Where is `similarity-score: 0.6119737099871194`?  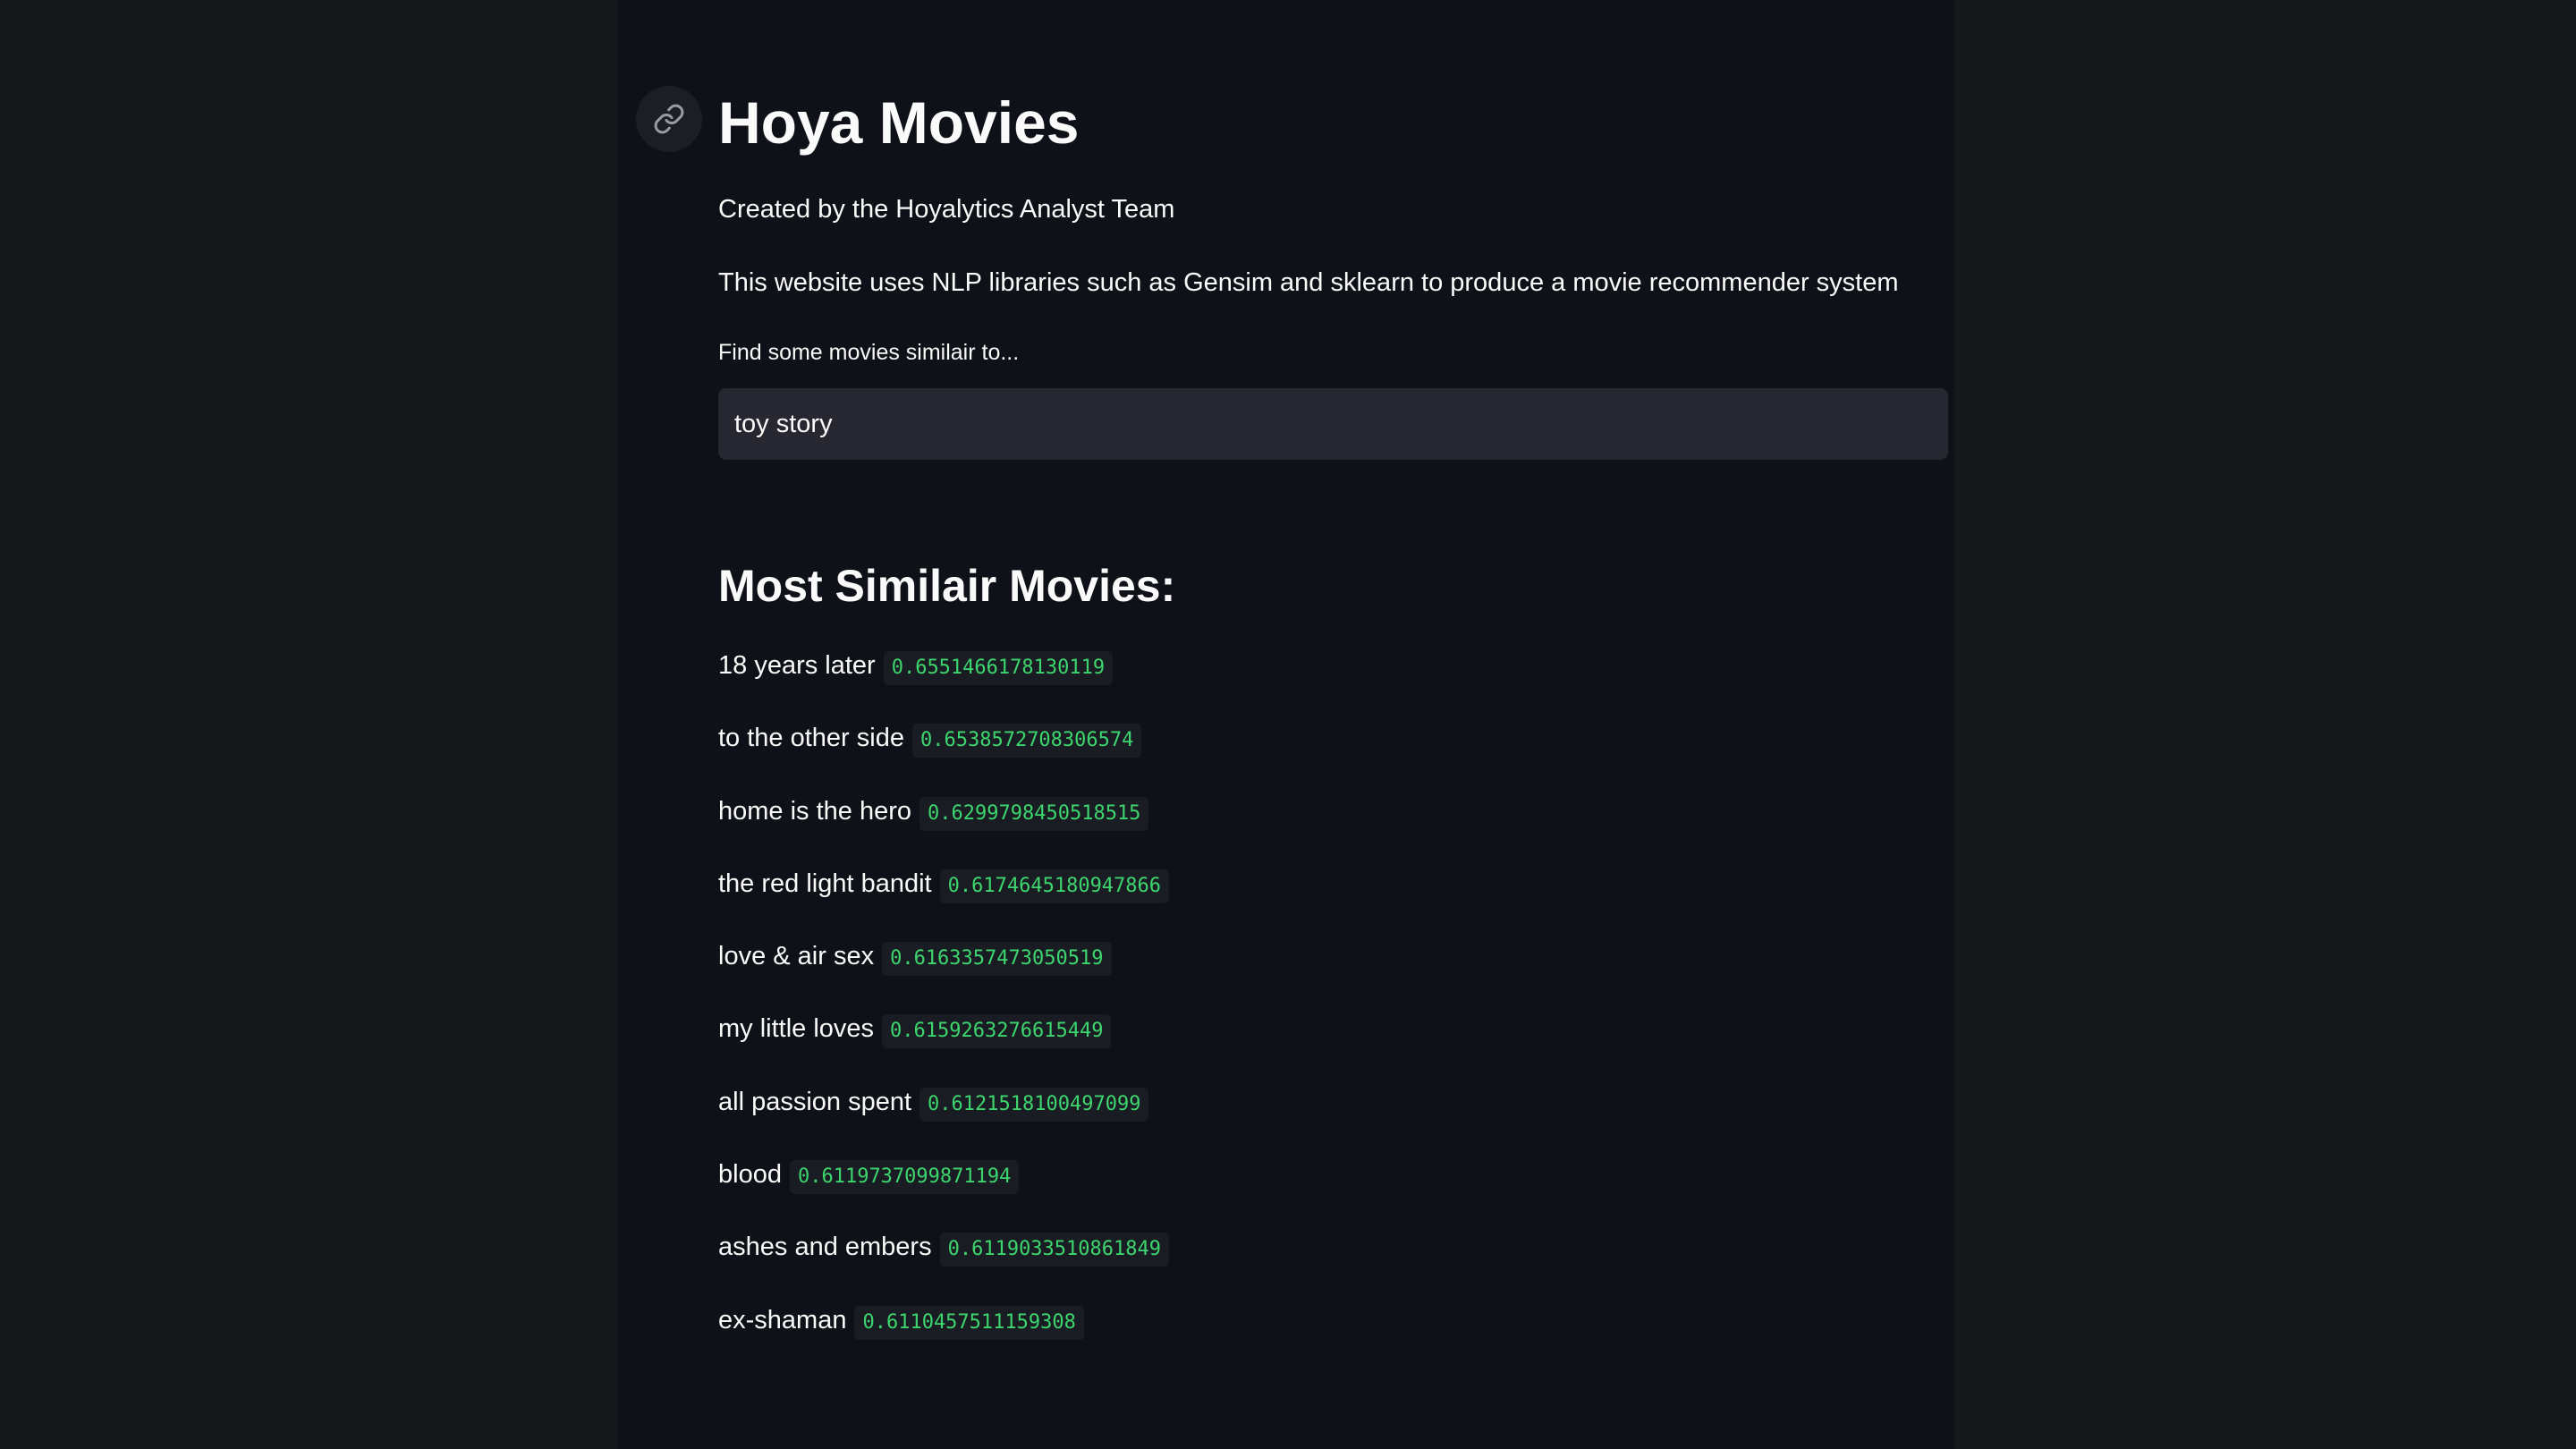
similarity-score: 0.6119737099871194 is located at coordinates (904, 1177).